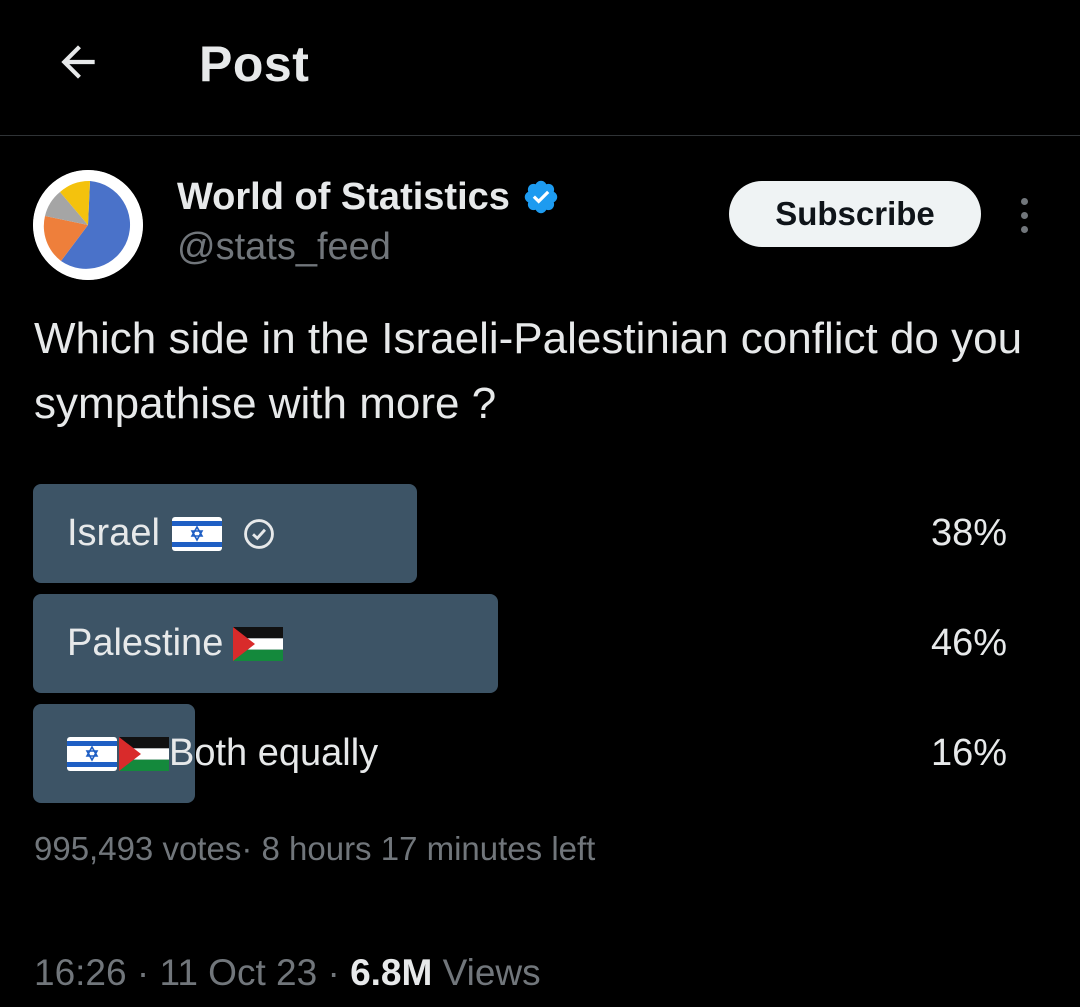 The width and height of the screenshot is (1080, 1007). I want to click on post-timestamp-views: 16:26 · 11 Oct 23 · 6.8M Views, so click(287, 973).